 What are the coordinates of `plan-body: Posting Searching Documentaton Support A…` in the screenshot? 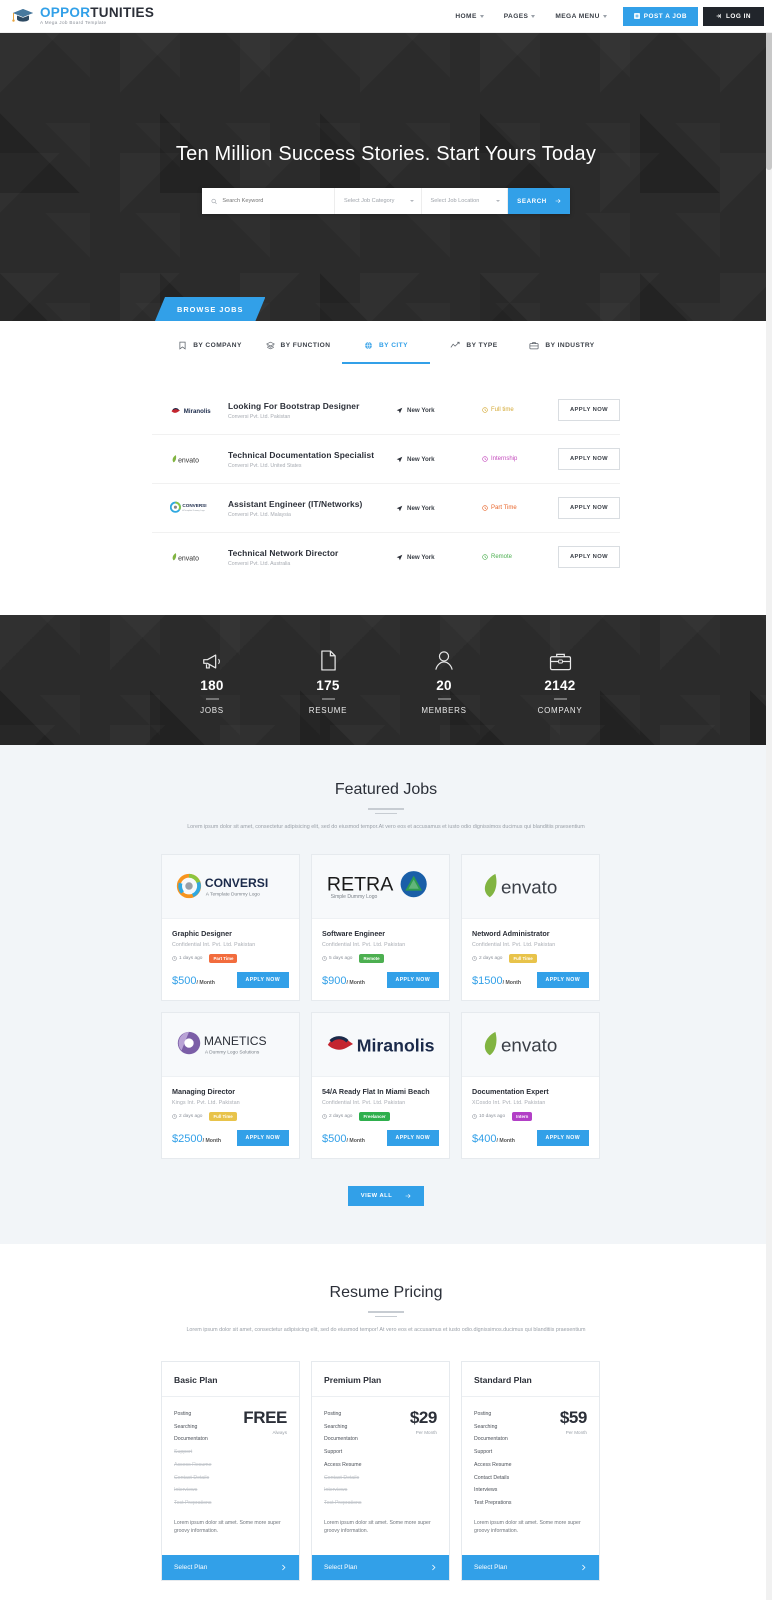 It's located at (230, 1453).